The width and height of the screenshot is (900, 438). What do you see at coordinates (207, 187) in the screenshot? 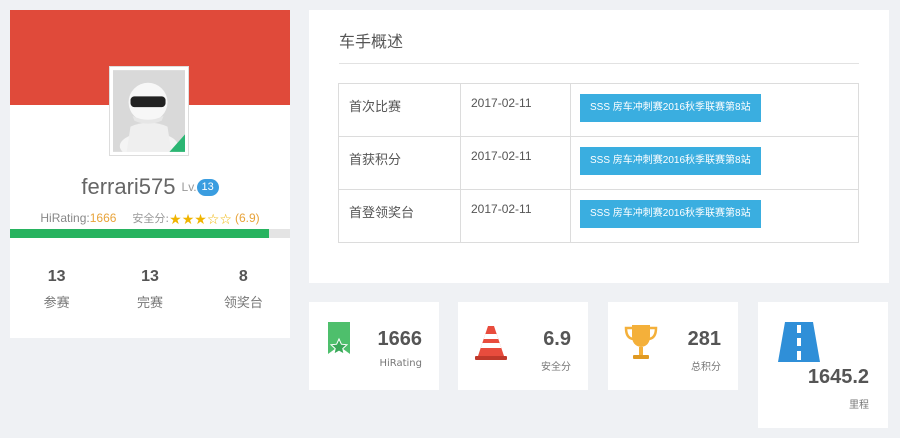
I see `level-badge: 13` at bounding box center [207, 187].